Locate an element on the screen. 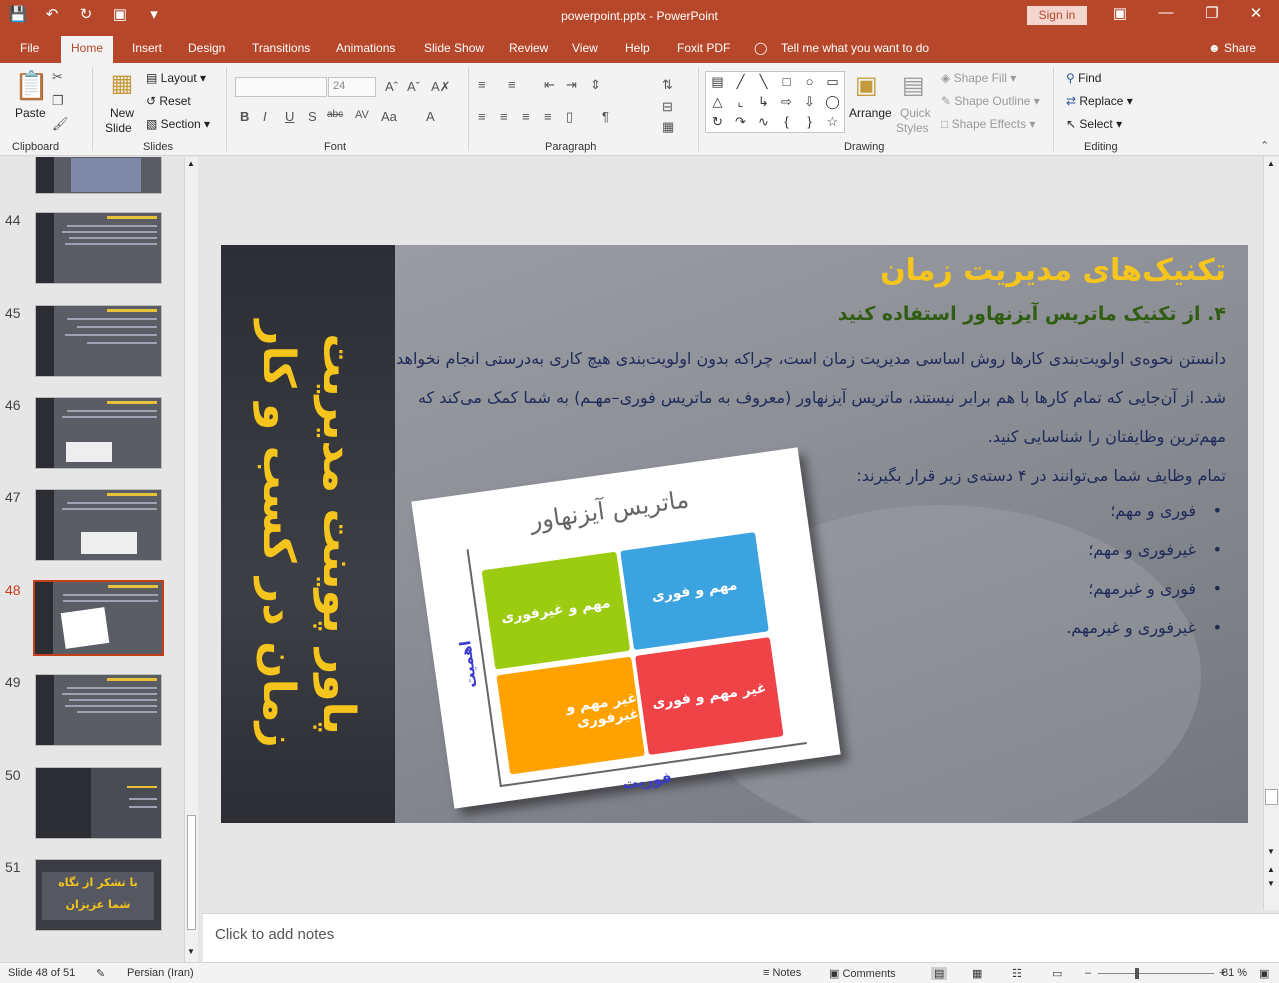 The height and width of the screenshot is (983, 1279). copy-icon: ❐ is located at coordinates (58, 101).